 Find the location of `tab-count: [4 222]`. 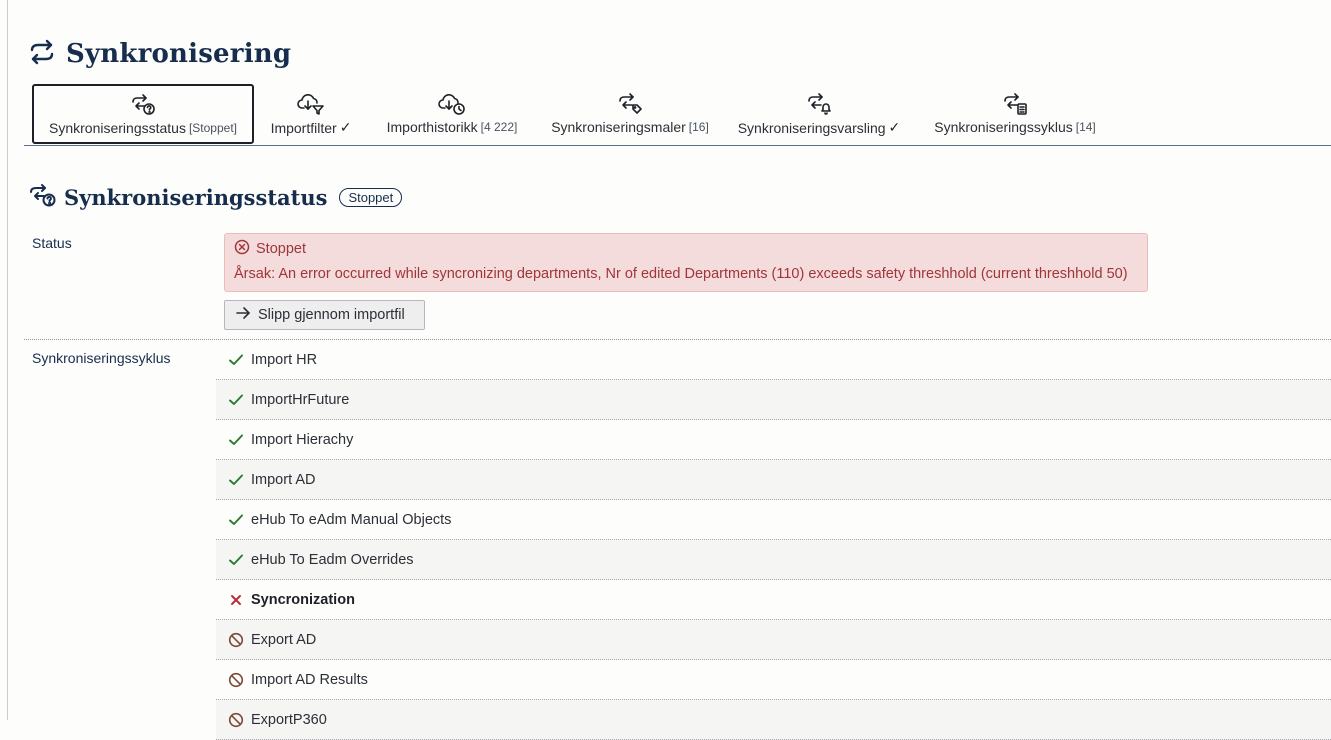

tab-count: [4 222] is located at coordinates (499, 127).